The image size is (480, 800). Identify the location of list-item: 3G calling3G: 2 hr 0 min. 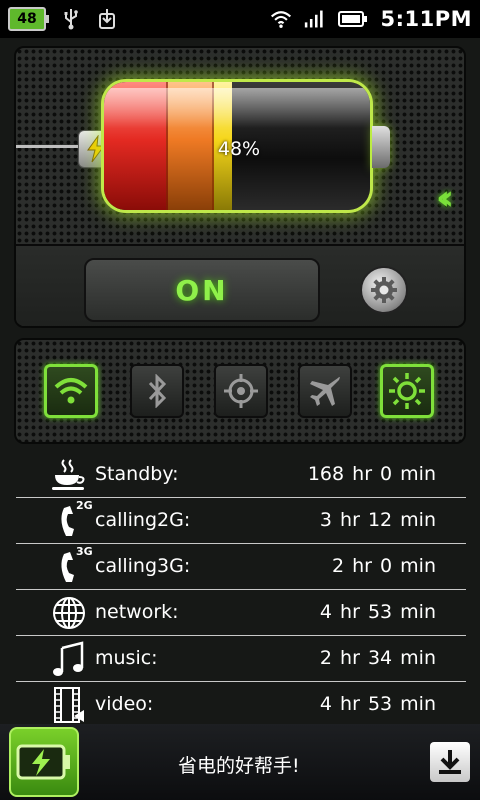
(241, 567).